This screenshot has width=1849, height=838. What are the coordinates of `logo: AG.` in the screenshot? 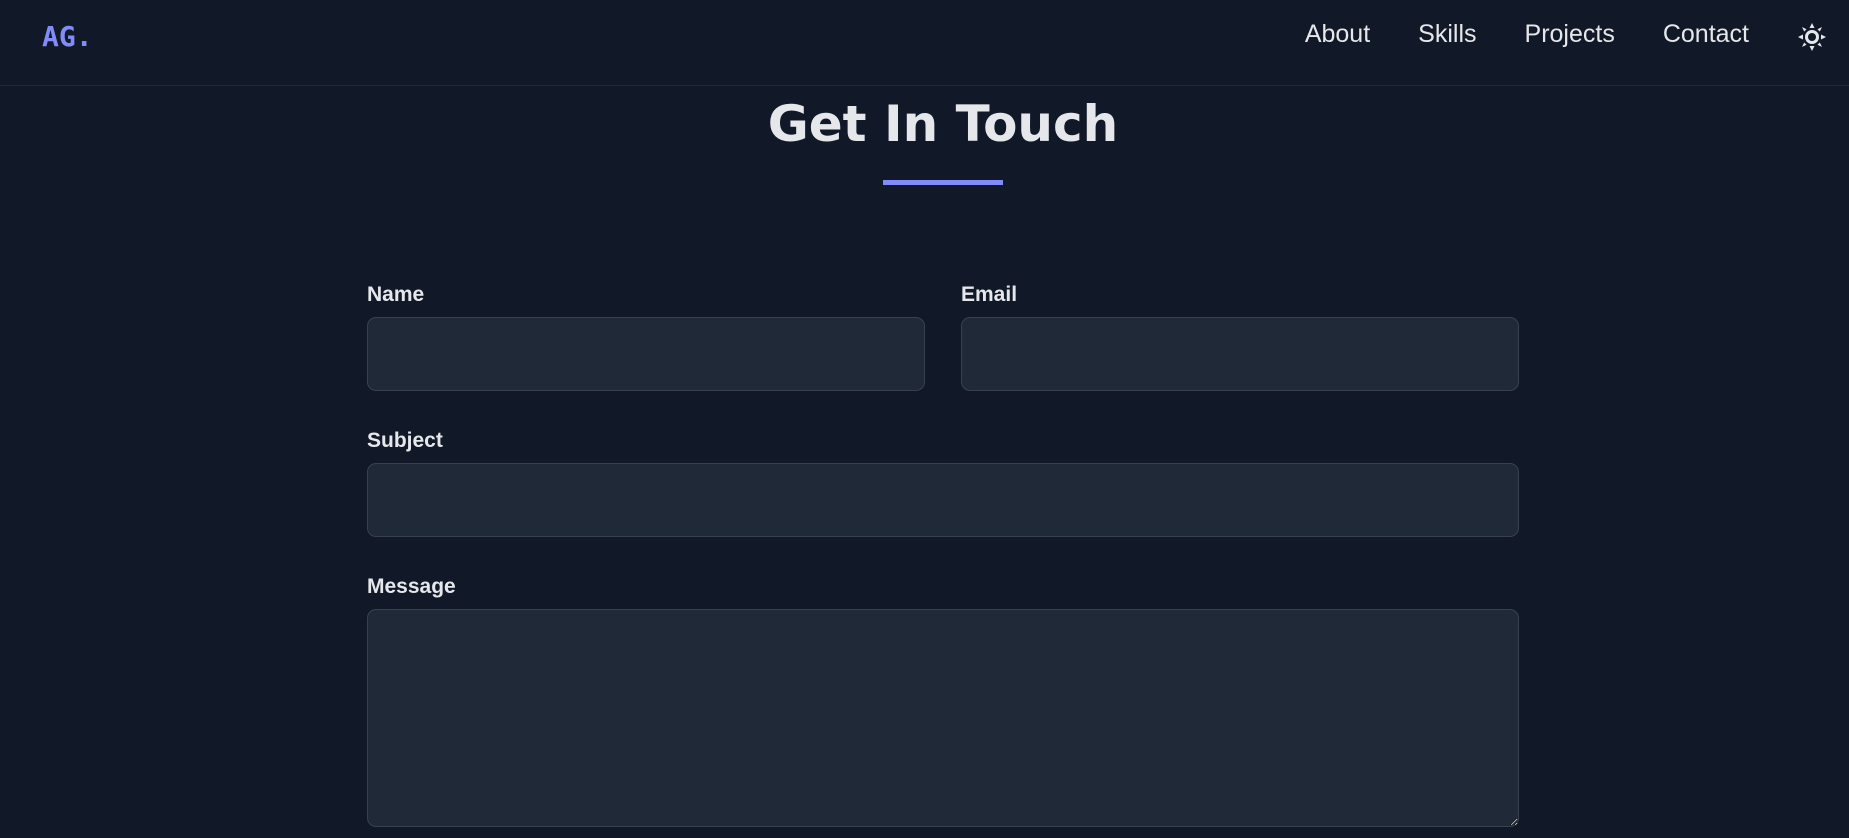 It's located at (67, 36).